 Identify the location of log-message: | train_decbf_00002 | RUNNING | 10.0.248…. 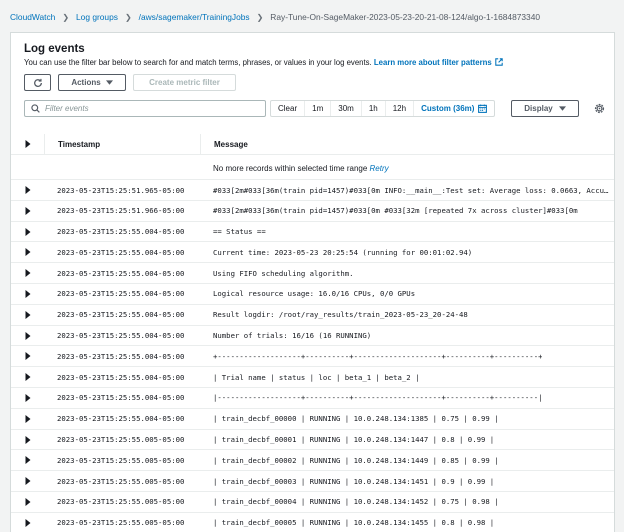
(412, 460).